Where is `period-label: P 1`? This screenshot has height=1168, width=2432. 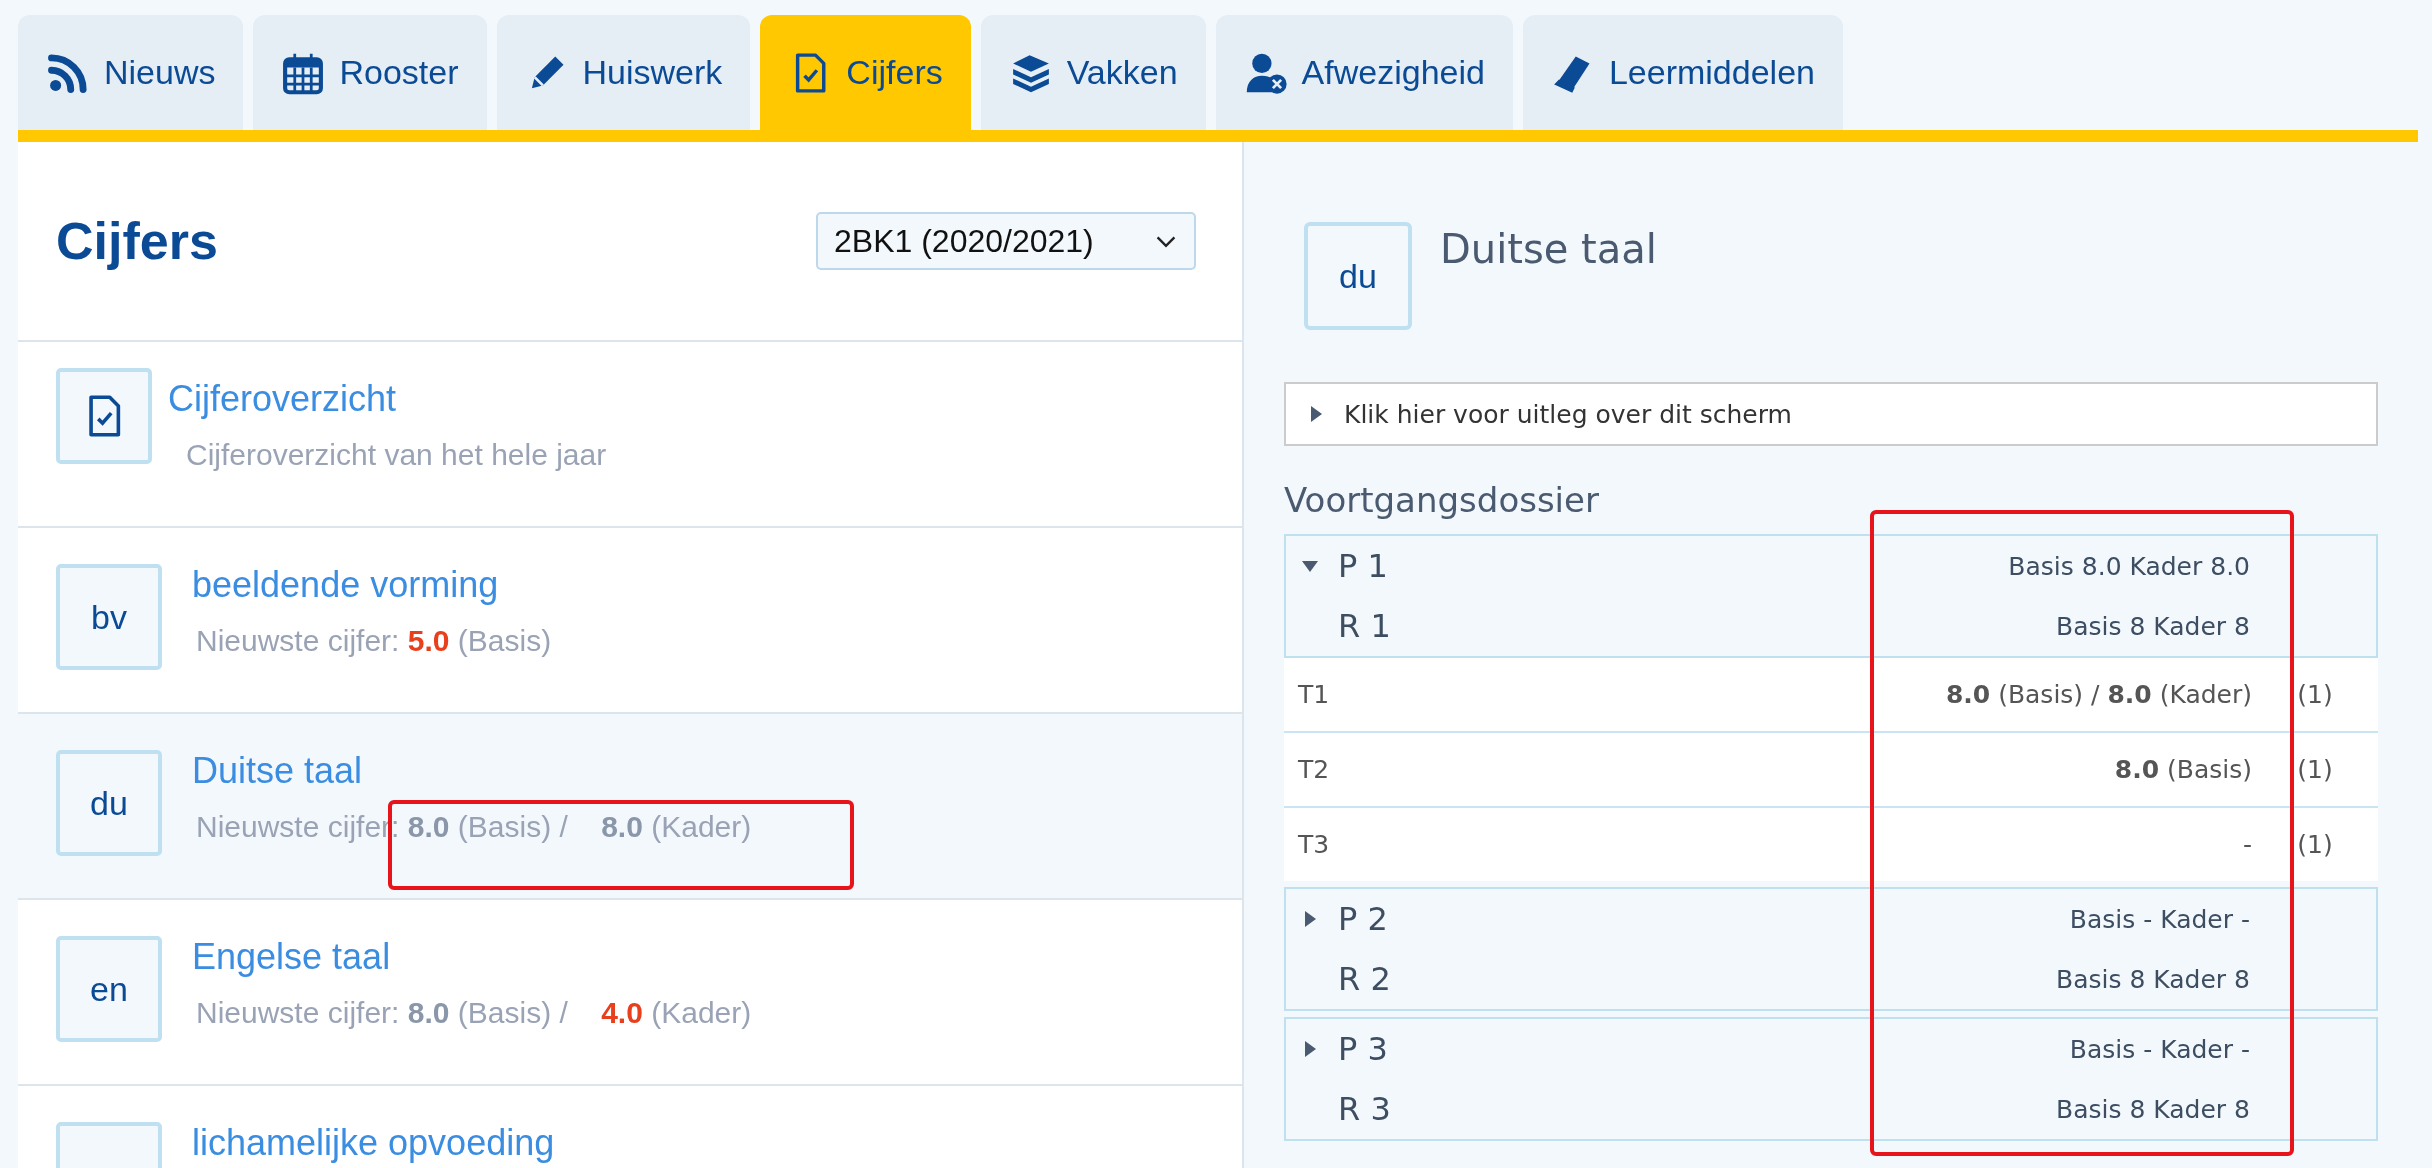 period-label: P 1 is located at coordinates (1673, 566).